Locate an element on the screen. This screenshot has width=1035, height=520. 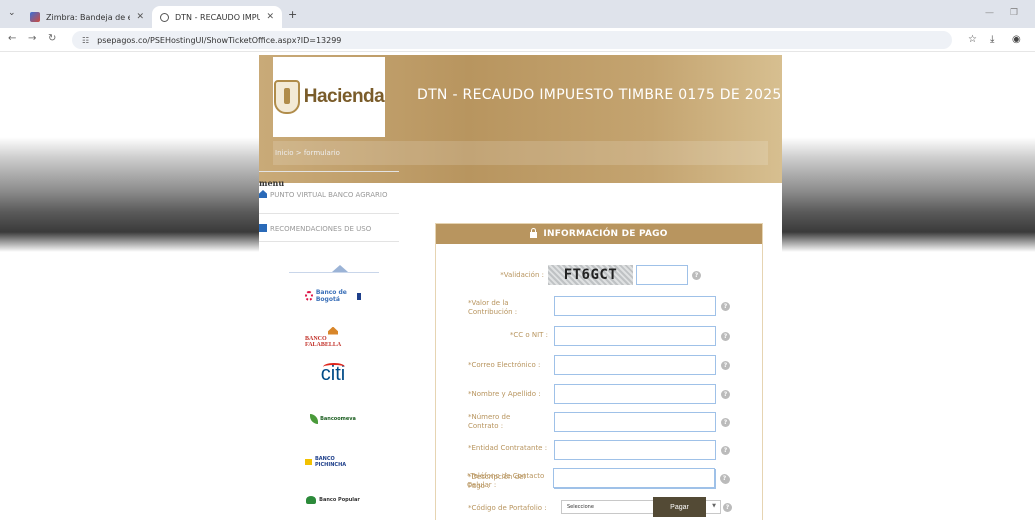
citi-arc-icon is located at coordinates (334, 367).